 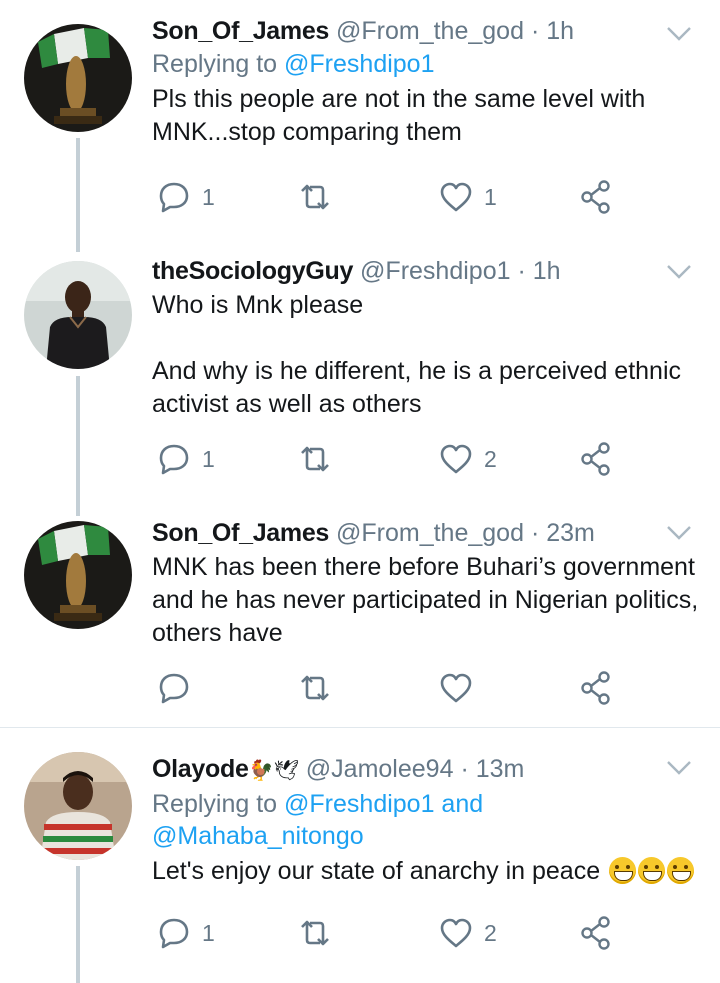 I want to click on replying-to-line: Replying to @Freshdipo1, so click(x=426, y=64).